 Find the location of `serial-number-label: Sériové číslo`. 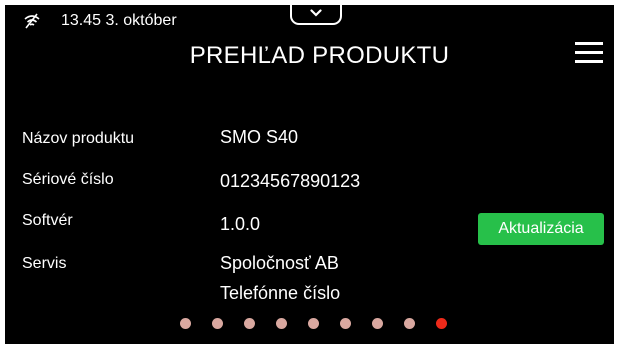

serial-number-label: Sériové číslo is located at coordinates (68, 179).